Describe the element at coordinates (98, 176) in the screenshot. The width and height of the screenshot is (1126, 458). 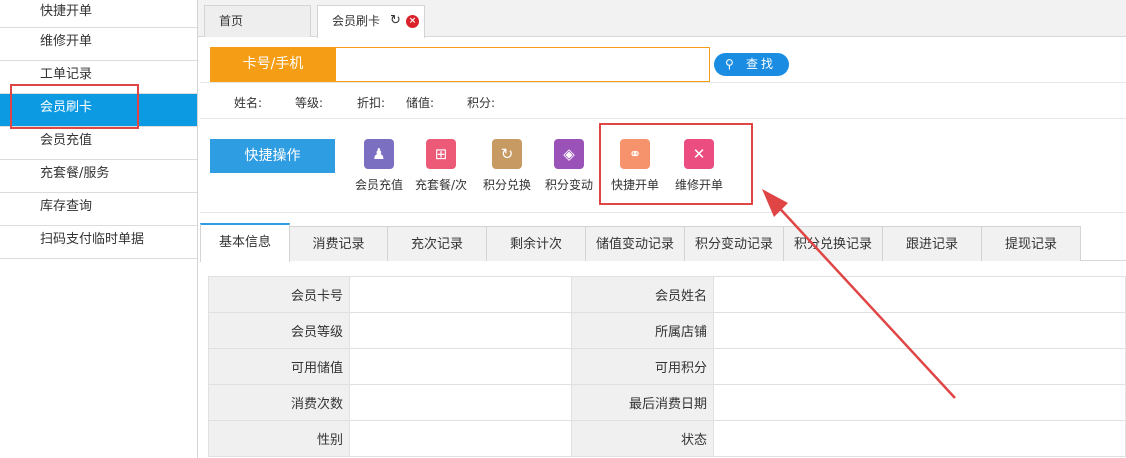
I see `sidebar-item-package-service: 充套餐/服务` at that location.